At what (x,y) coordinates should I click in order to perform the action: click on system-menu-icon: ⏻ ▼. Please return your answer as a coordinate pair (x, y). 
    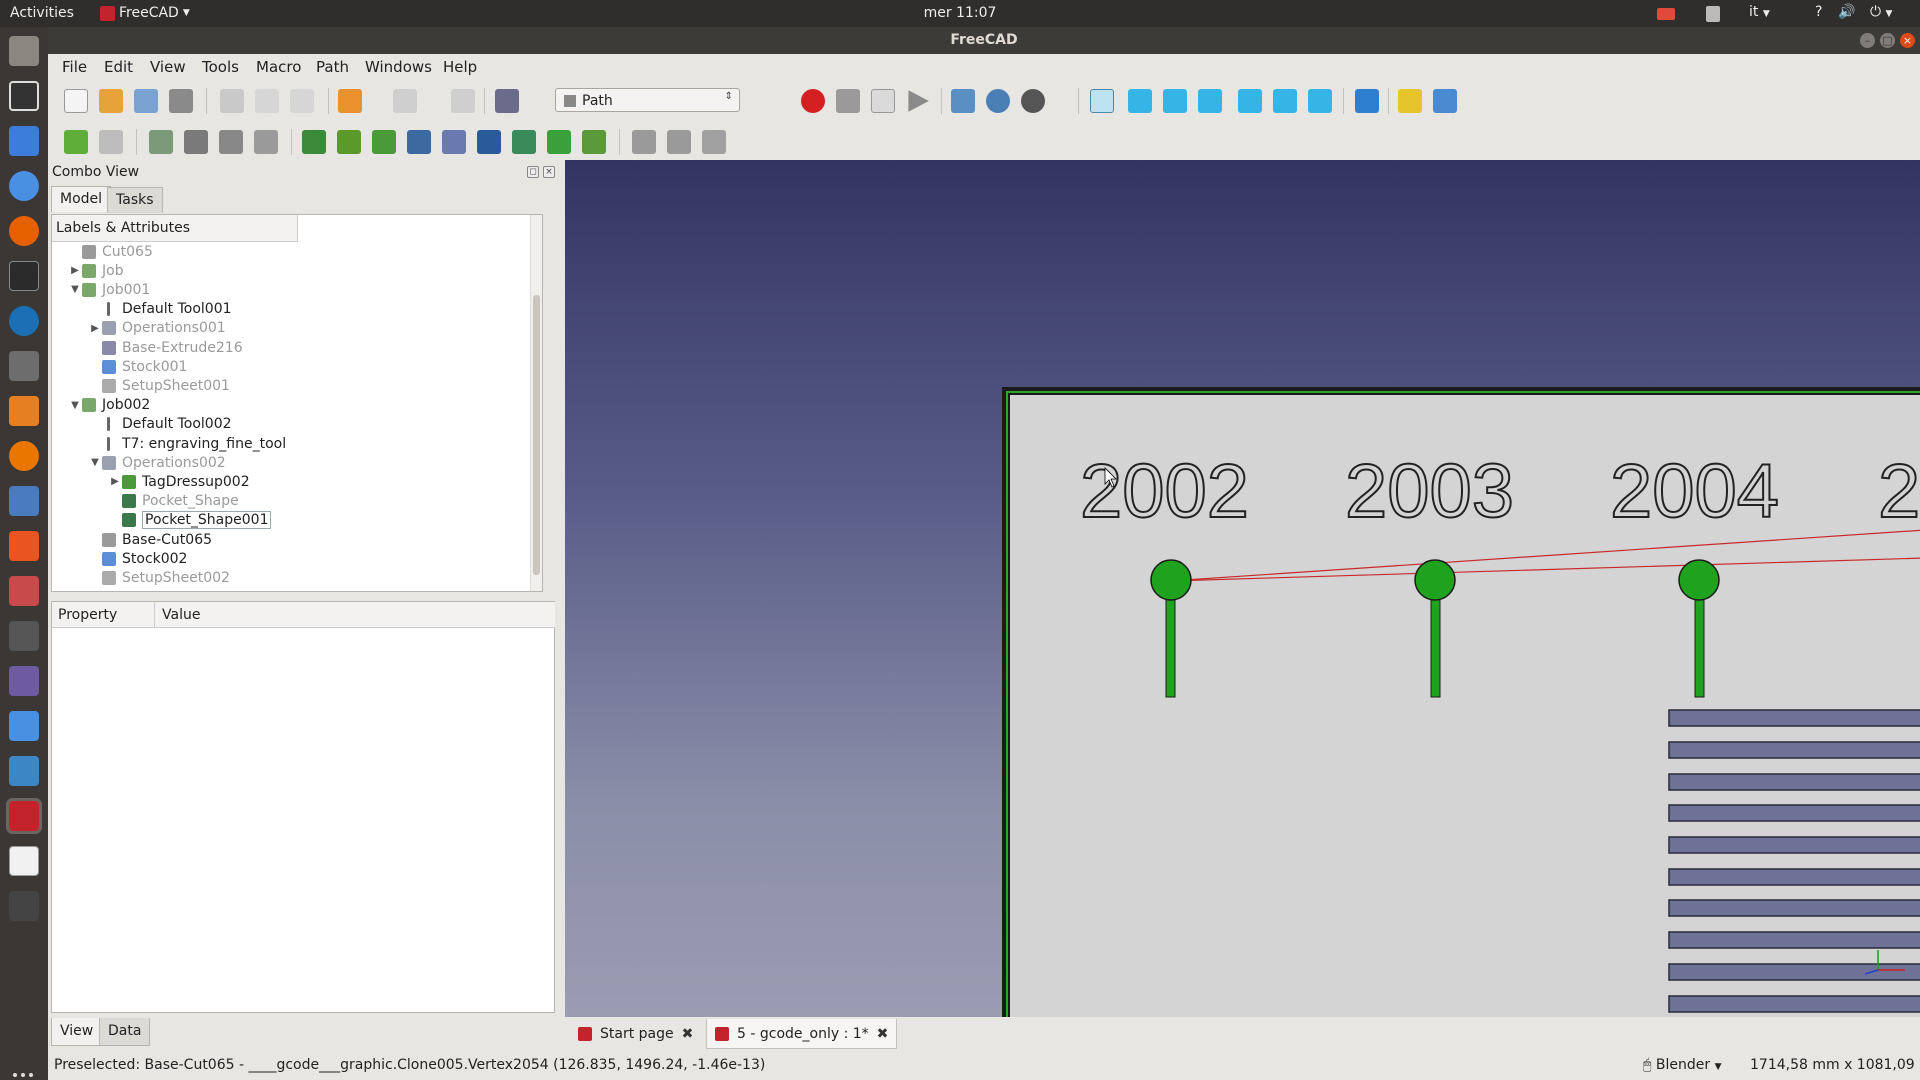
    Looking at the image, I should click on (1881, 12).